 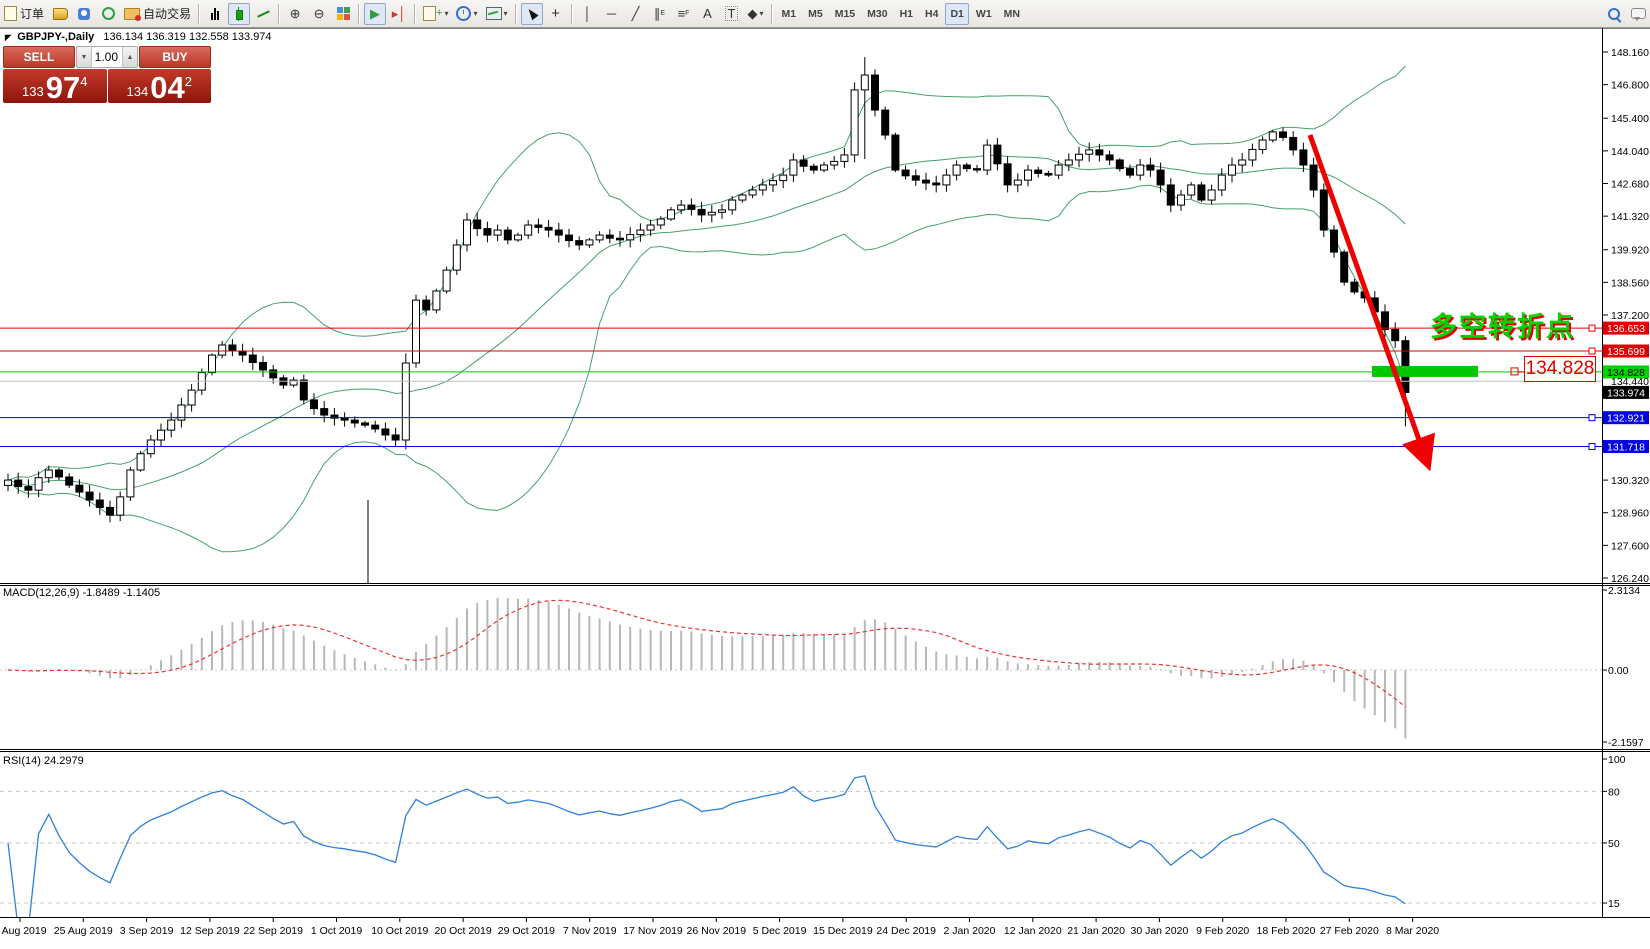 What do you see at coordinates (295, 14) in the screenshot?
I see `zoom-in-button: ⊕` at bounding box center [295, 14].